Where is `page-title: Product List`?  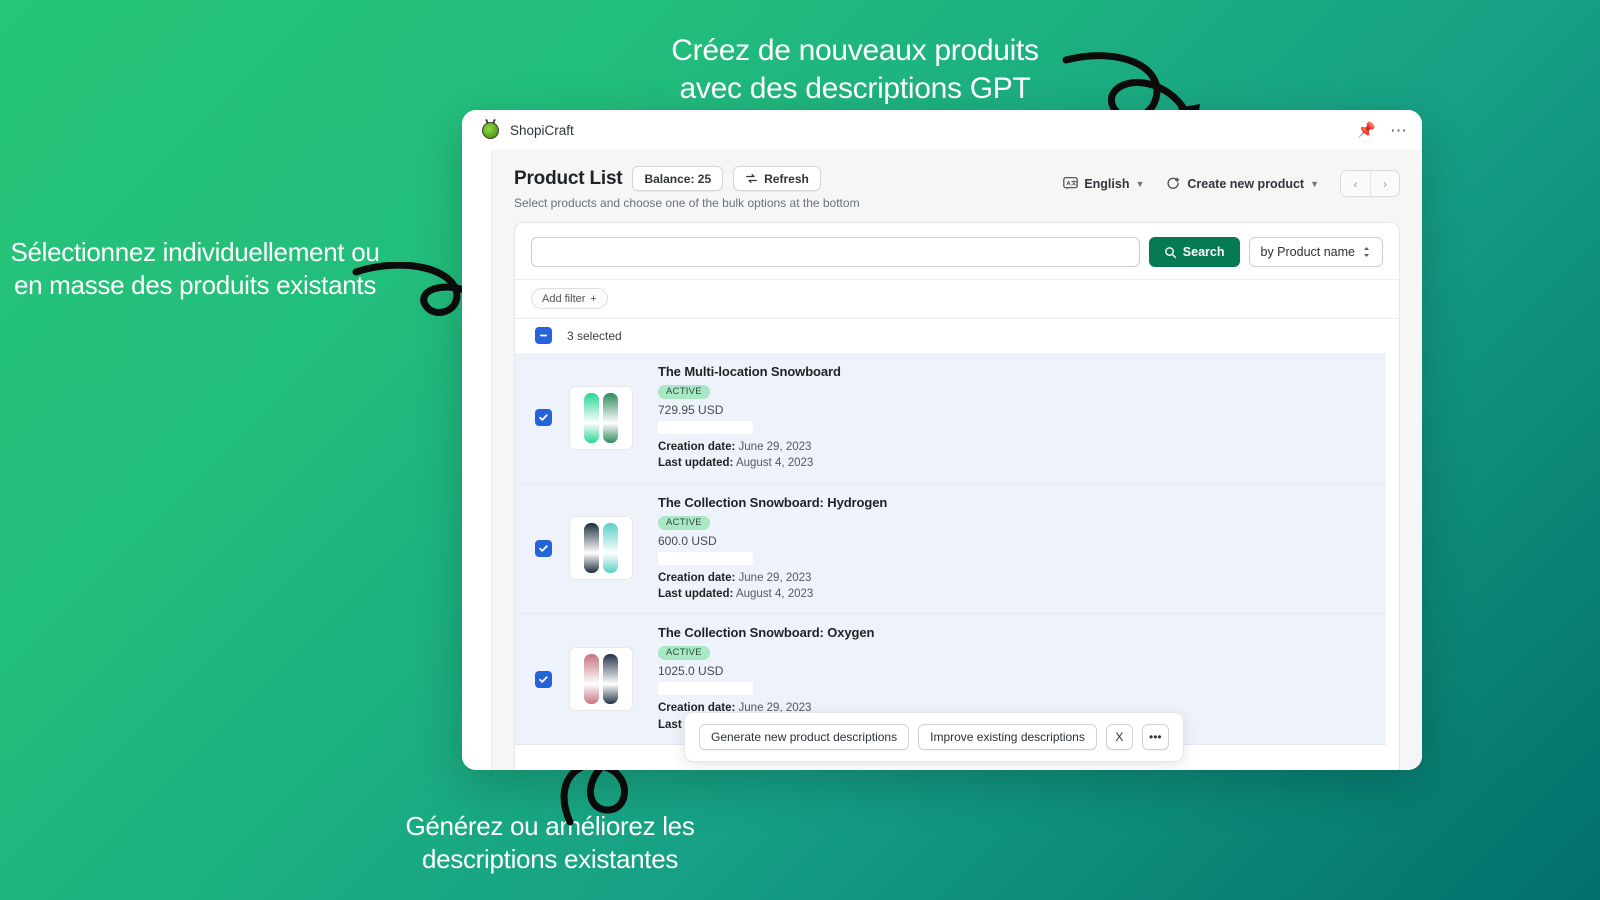 page-title: Product List is located at coordinates (568, 178).